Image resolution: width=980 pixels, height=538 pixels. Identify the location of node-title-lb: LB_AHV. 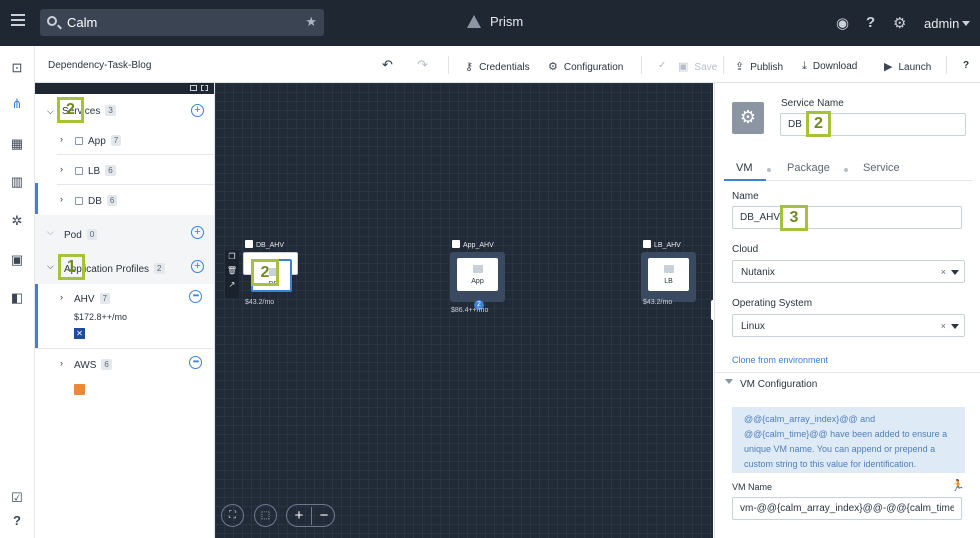
(662, 244).